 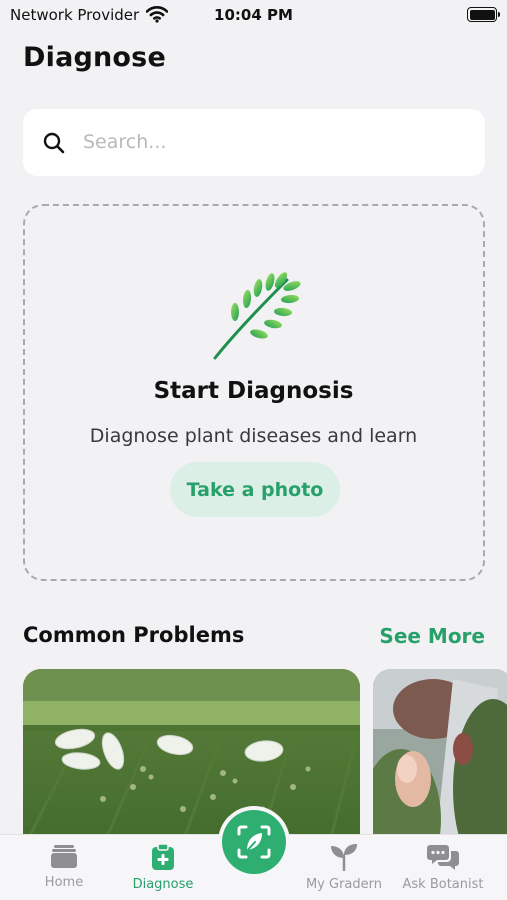 I want to click on diagnosis-title: Start Diagnosis, so click(x=253, y=391).